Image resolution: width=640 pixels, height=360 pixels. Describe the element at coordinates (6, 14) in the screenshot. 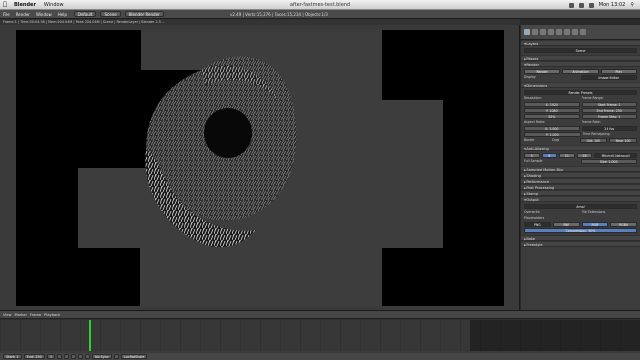

I see `menu-file: File` at that location.